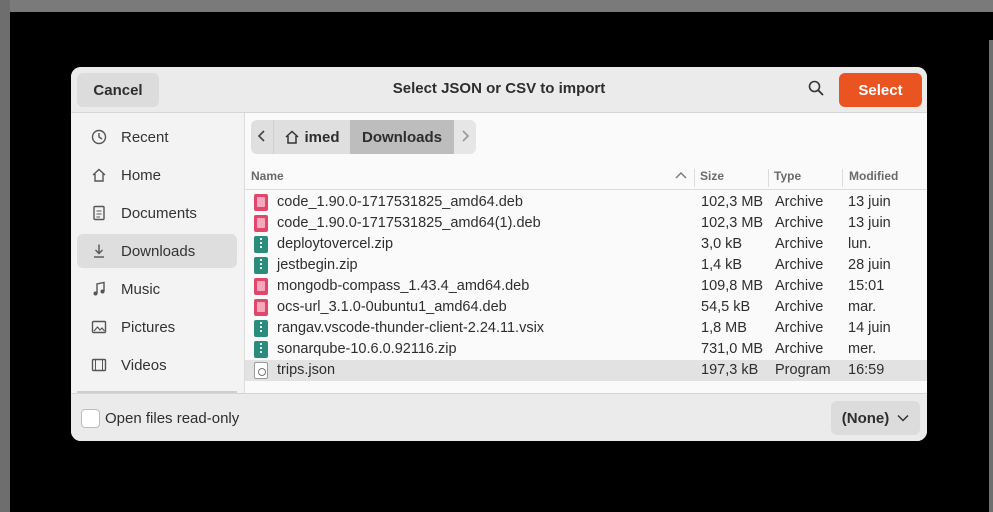 This screenshot has width=993, height=512. I want to click on readonly-checkbox, so click(90, 418).